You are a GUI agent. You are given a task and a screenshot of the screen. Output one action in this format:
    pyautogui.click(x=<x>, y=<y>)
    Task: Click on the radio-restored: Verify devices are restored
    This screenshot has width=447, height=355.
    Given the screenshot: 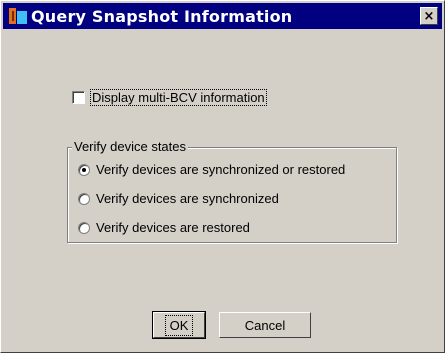 What is the action you would take?
    pyautogui.click(x=164, y=227)
    